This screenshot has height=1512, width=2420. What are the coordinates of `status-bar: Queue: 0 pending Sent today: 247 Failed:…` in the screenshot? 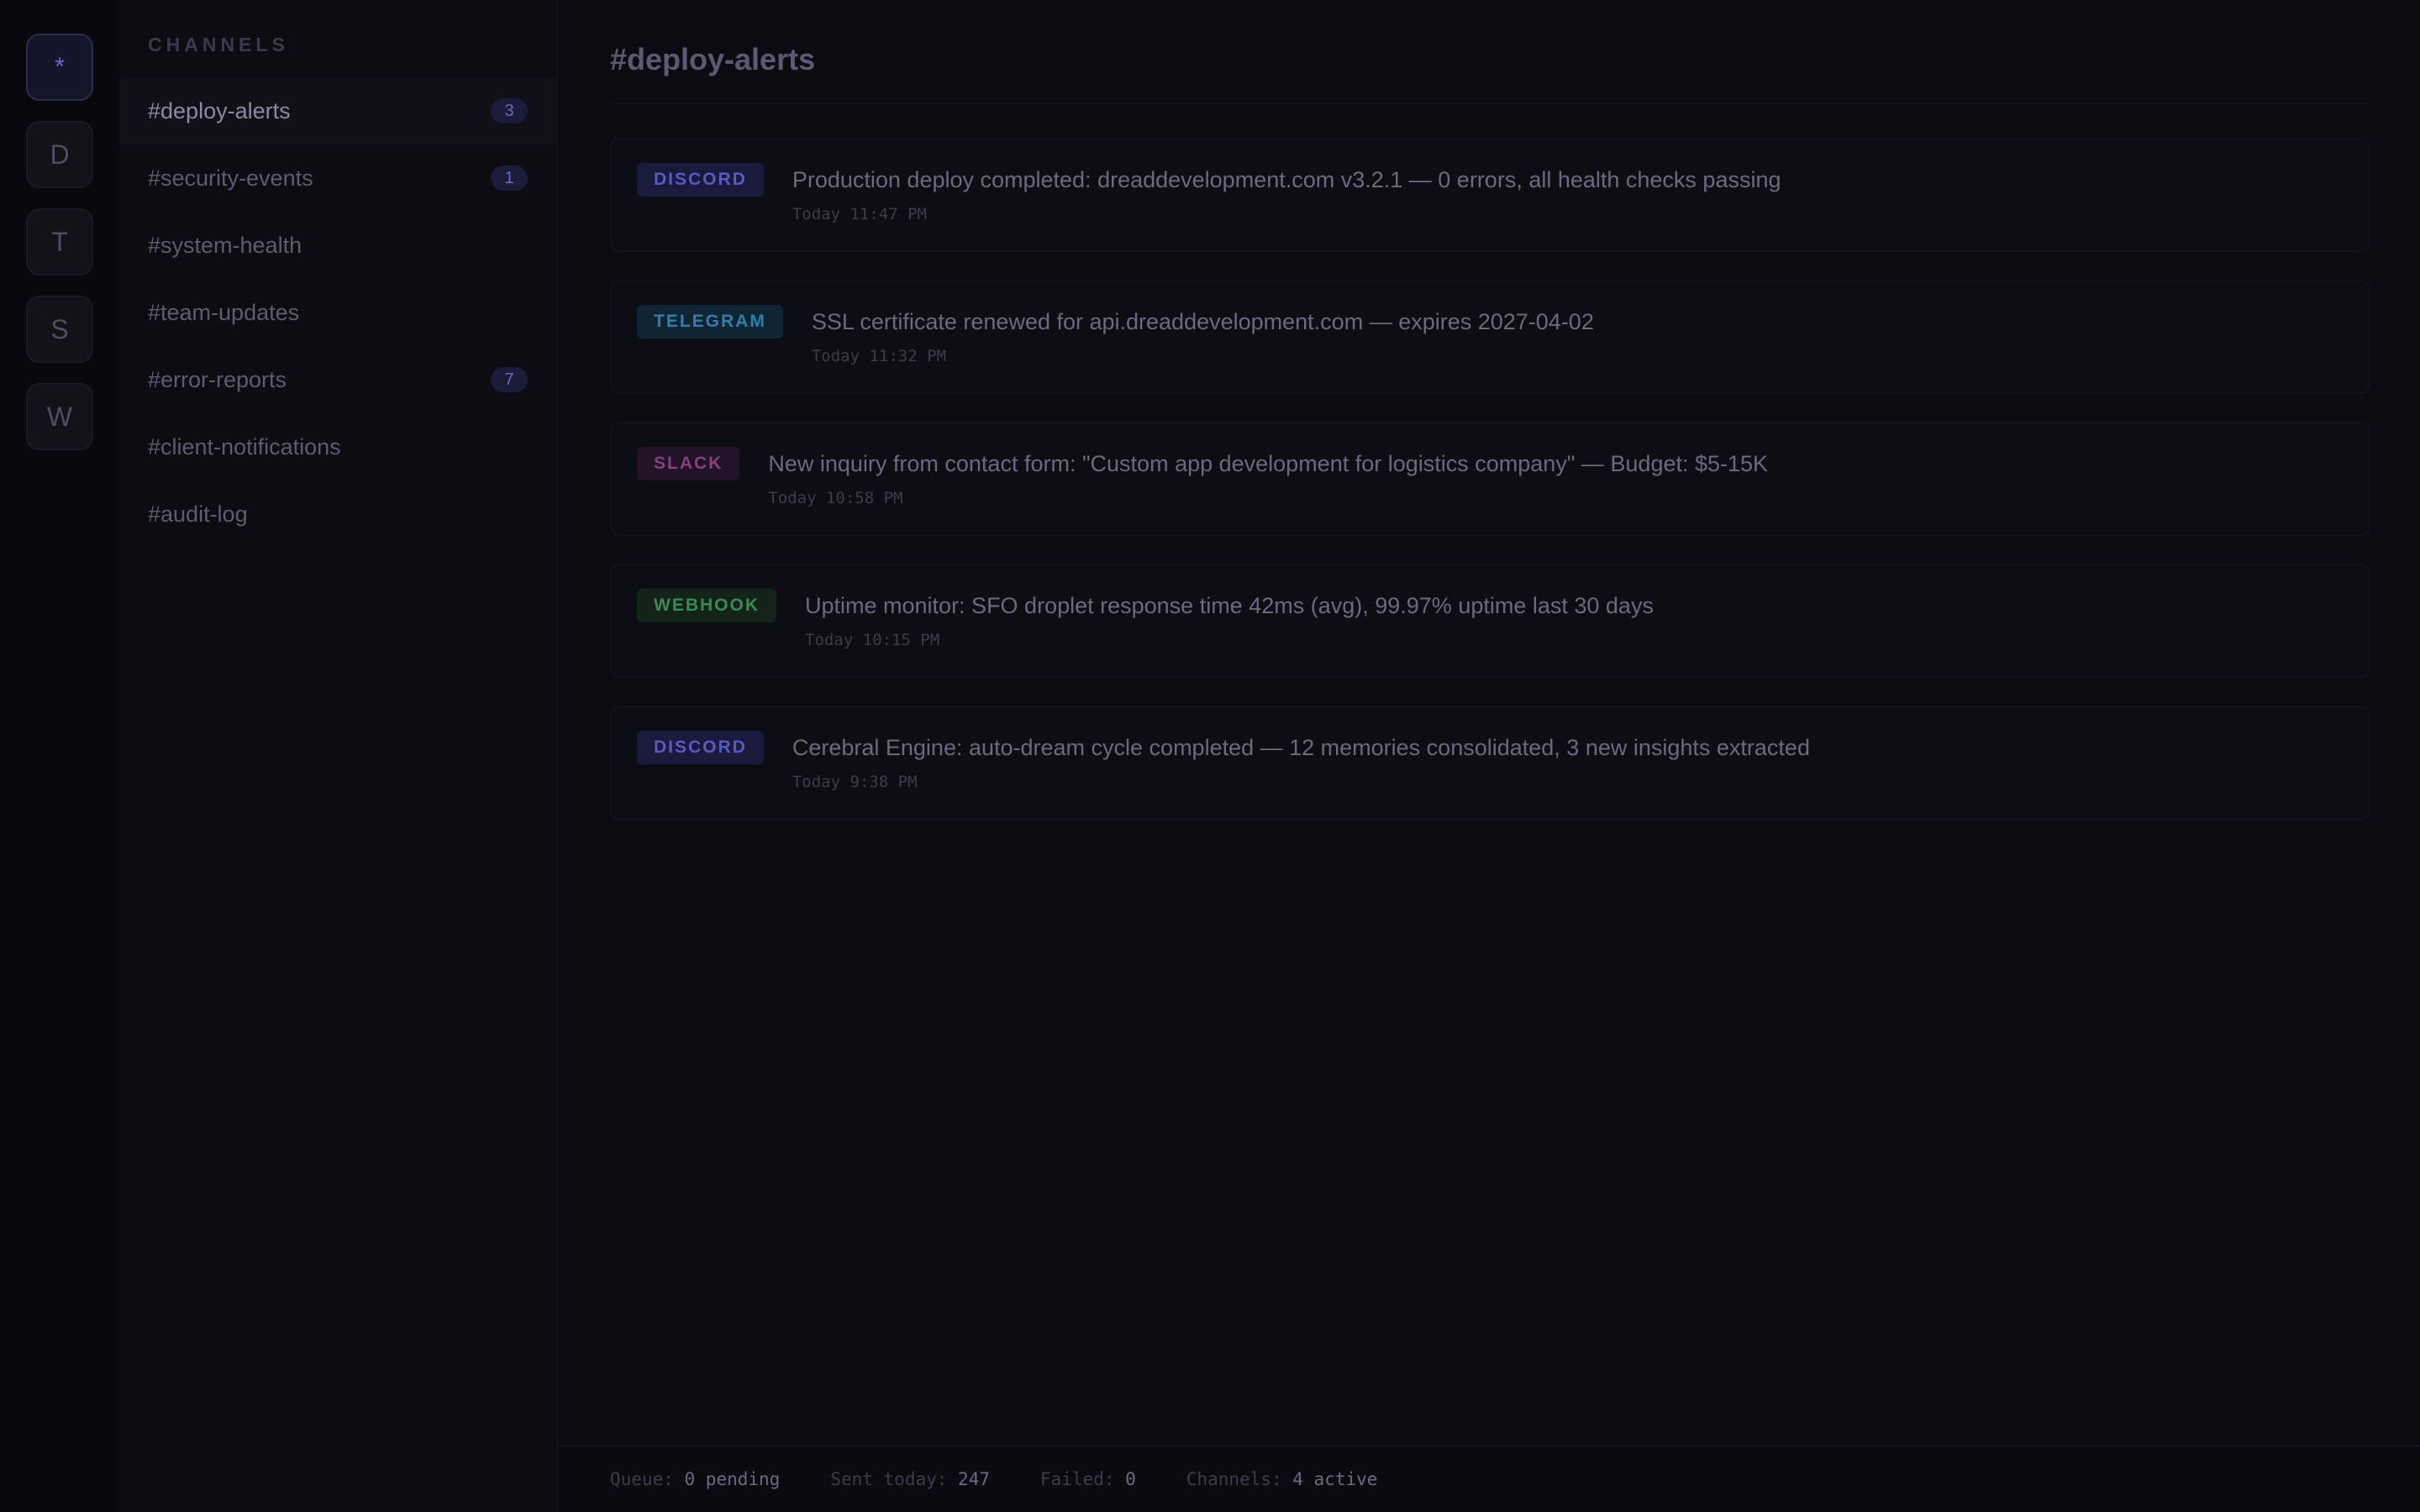 It's located at (1489, 1478).